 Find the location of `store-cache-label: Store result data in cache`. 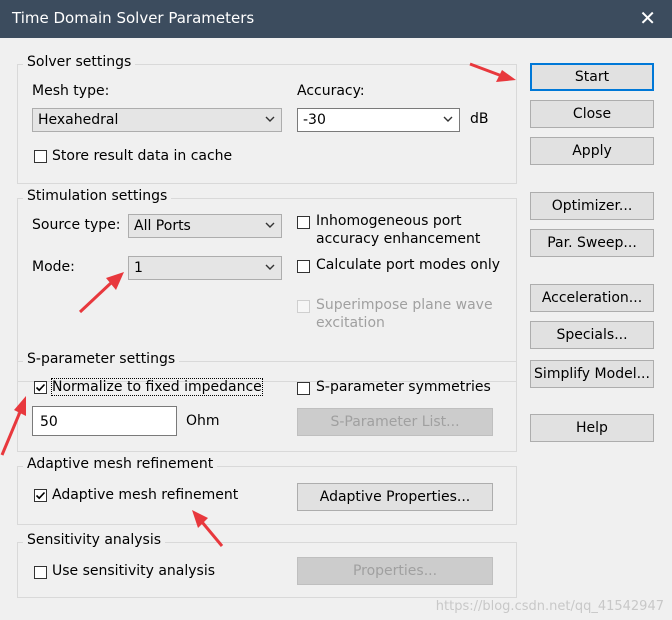

store-cache-label: Store result data in cache is located at coordinates (142, 156).